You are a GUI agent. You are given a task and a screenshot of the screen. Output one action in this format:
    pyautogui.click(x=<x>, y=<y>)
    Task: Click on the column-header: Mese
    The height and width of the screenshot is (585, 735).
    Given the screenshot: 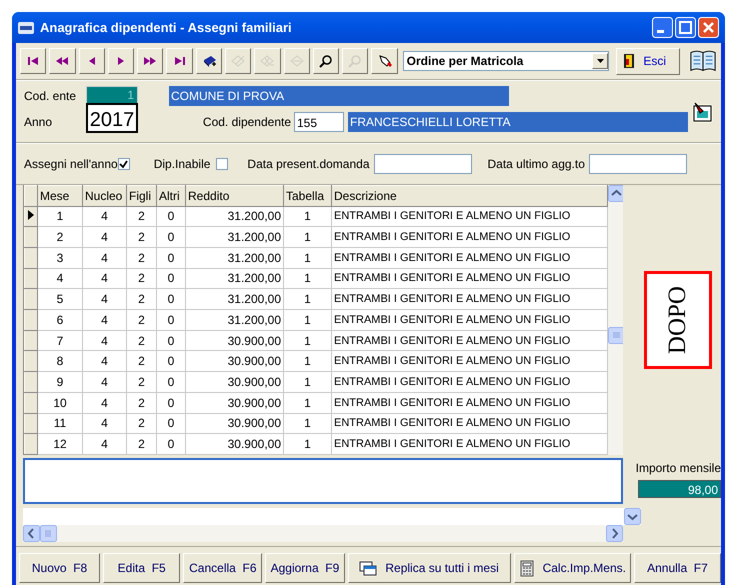 What is the action you would take?
    pyautogui.click(x=60, y=196)
    